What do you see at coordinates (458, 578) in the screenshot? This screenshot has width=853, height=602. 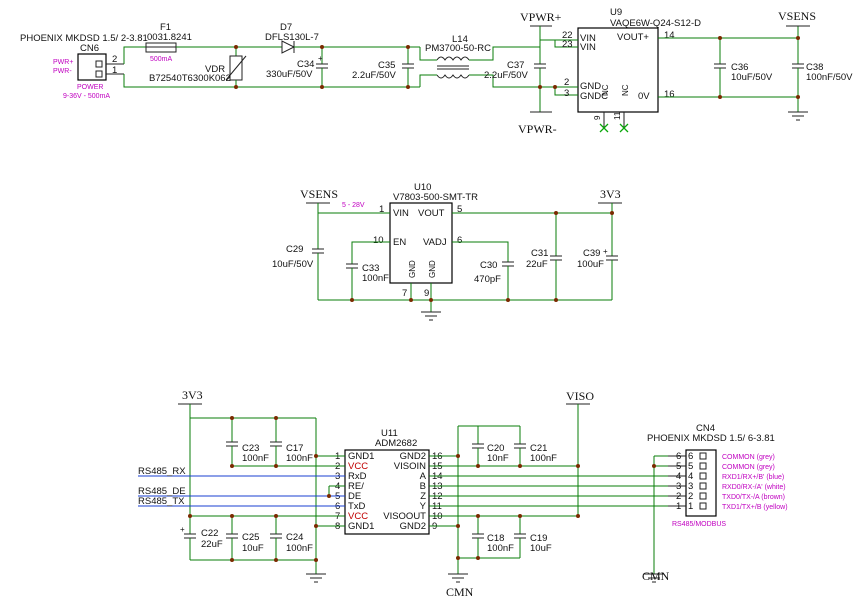 I see `gnd-symbol-bot-mid` at bounding box center [458, 578].